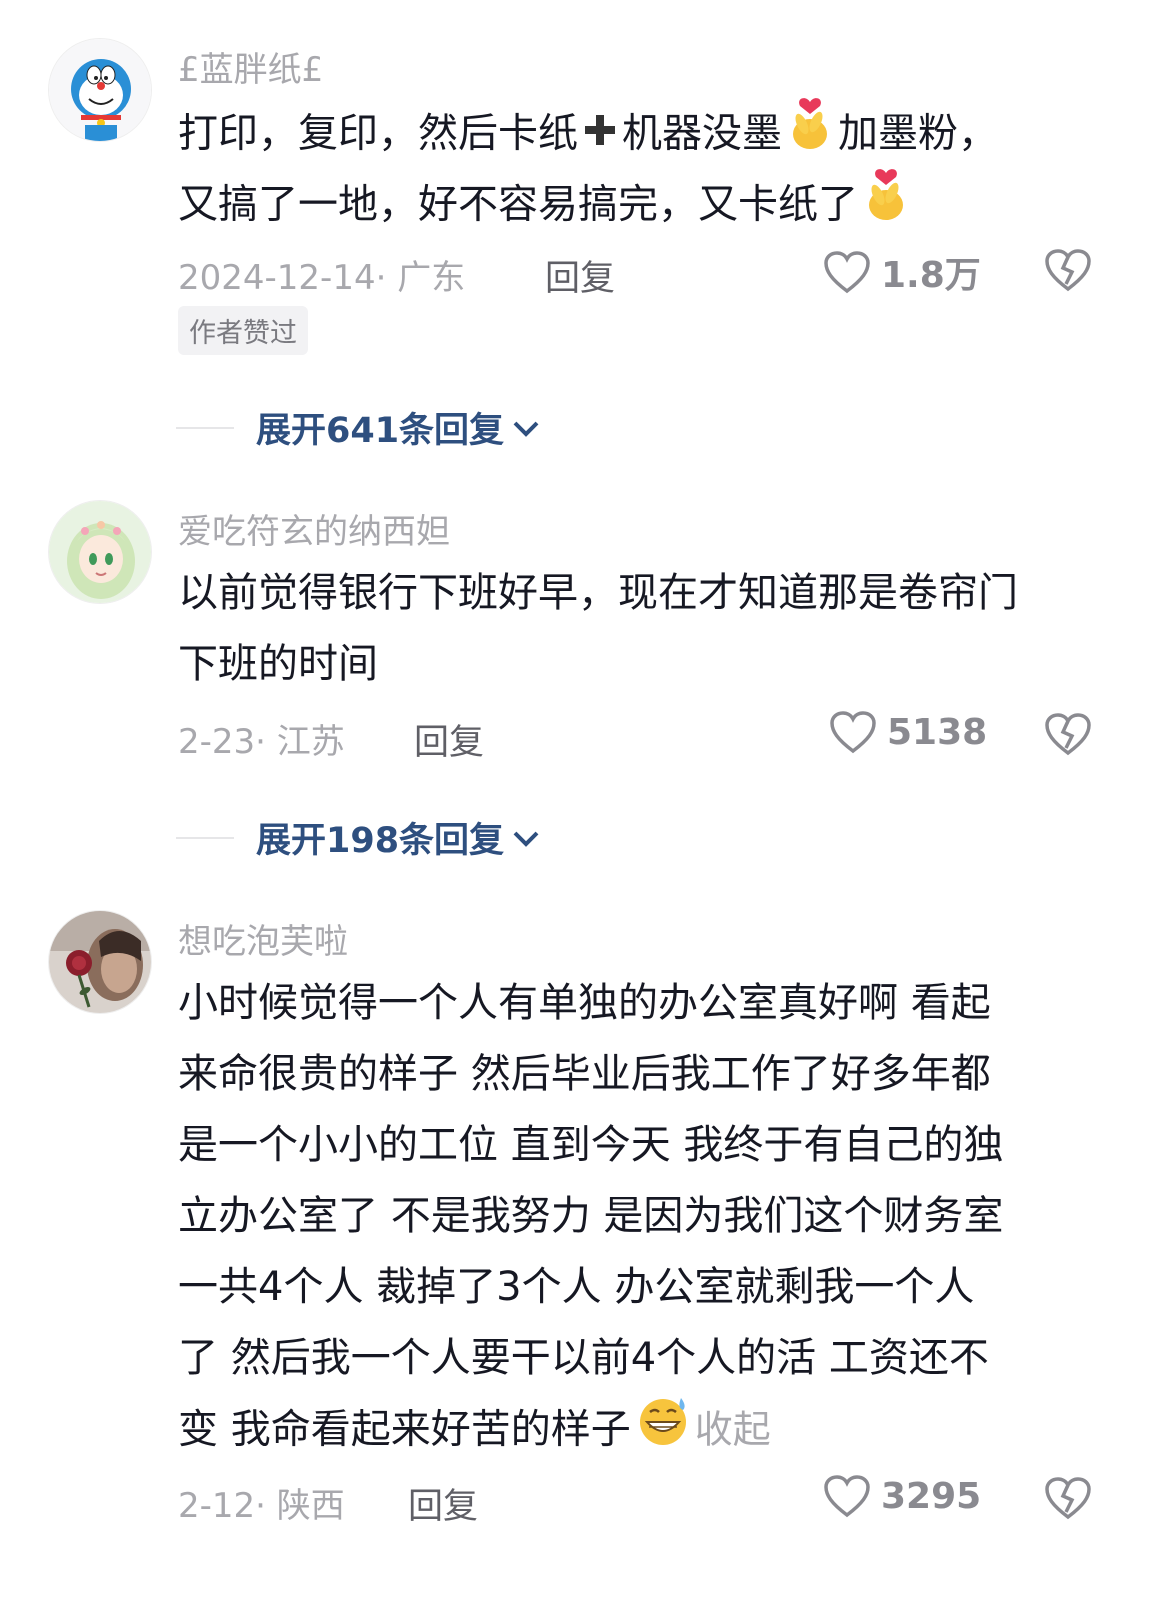 The image size is (1170, 1608). Describe the element at coordinates (931, 275) in the screenshot. I see `like-count: 1.8万` at that location.